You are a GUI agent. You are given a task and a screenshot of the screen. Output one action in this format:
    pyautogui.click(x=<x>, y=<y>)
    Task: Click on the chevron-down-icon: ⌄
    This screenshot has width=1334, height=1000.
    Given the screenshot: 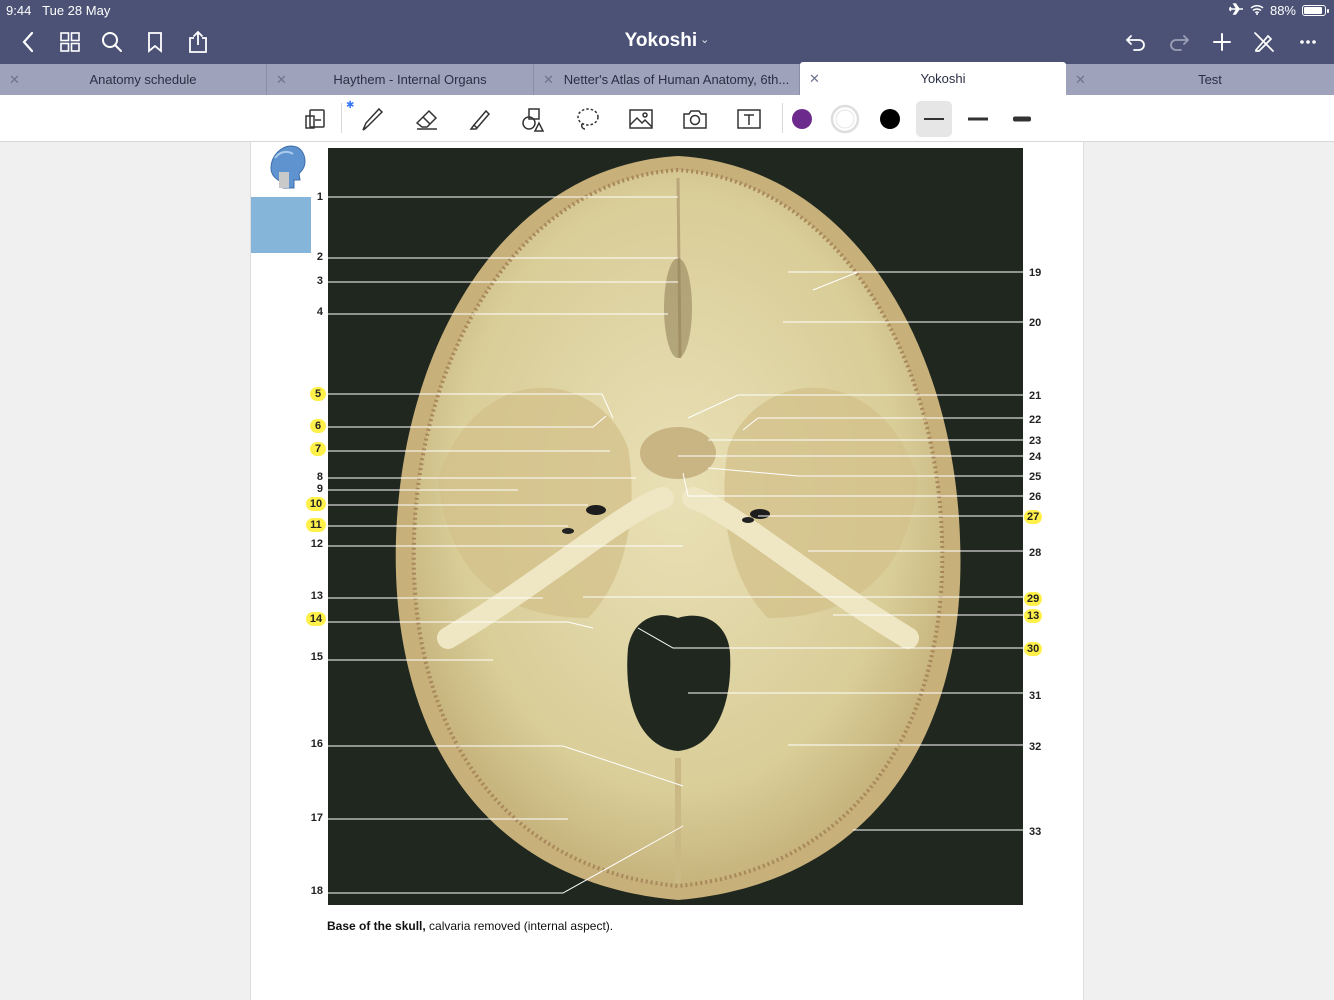 What is the action you would take?
    pyautogui.click(x=705, y=40)
    